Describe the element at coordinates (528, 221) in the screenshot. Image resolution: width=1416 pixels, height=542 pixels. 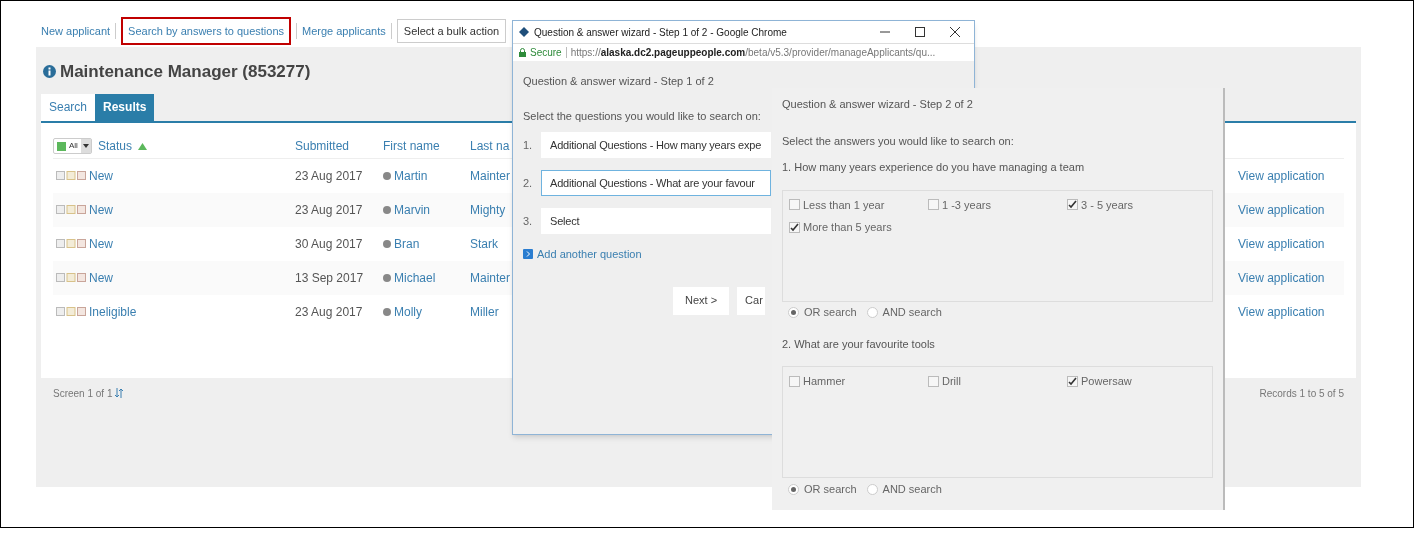
I see `question-number: 3.` at that location.